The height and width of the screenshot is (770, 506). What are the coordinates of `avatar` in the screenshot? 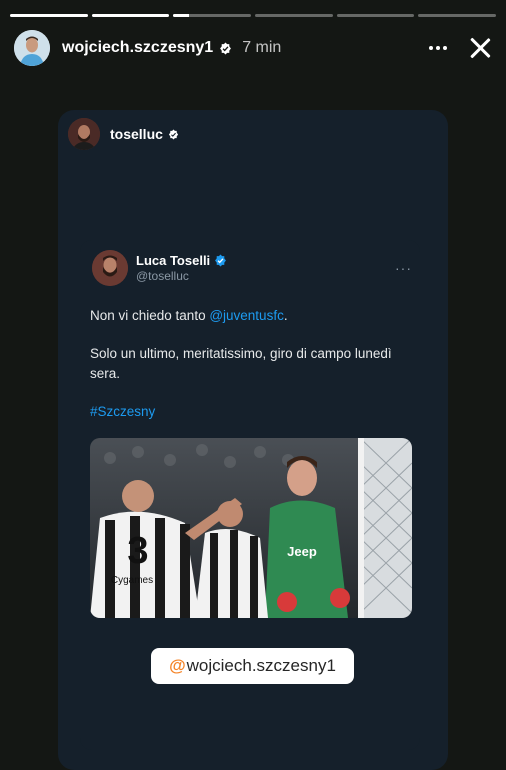 It's located at (32, 48).